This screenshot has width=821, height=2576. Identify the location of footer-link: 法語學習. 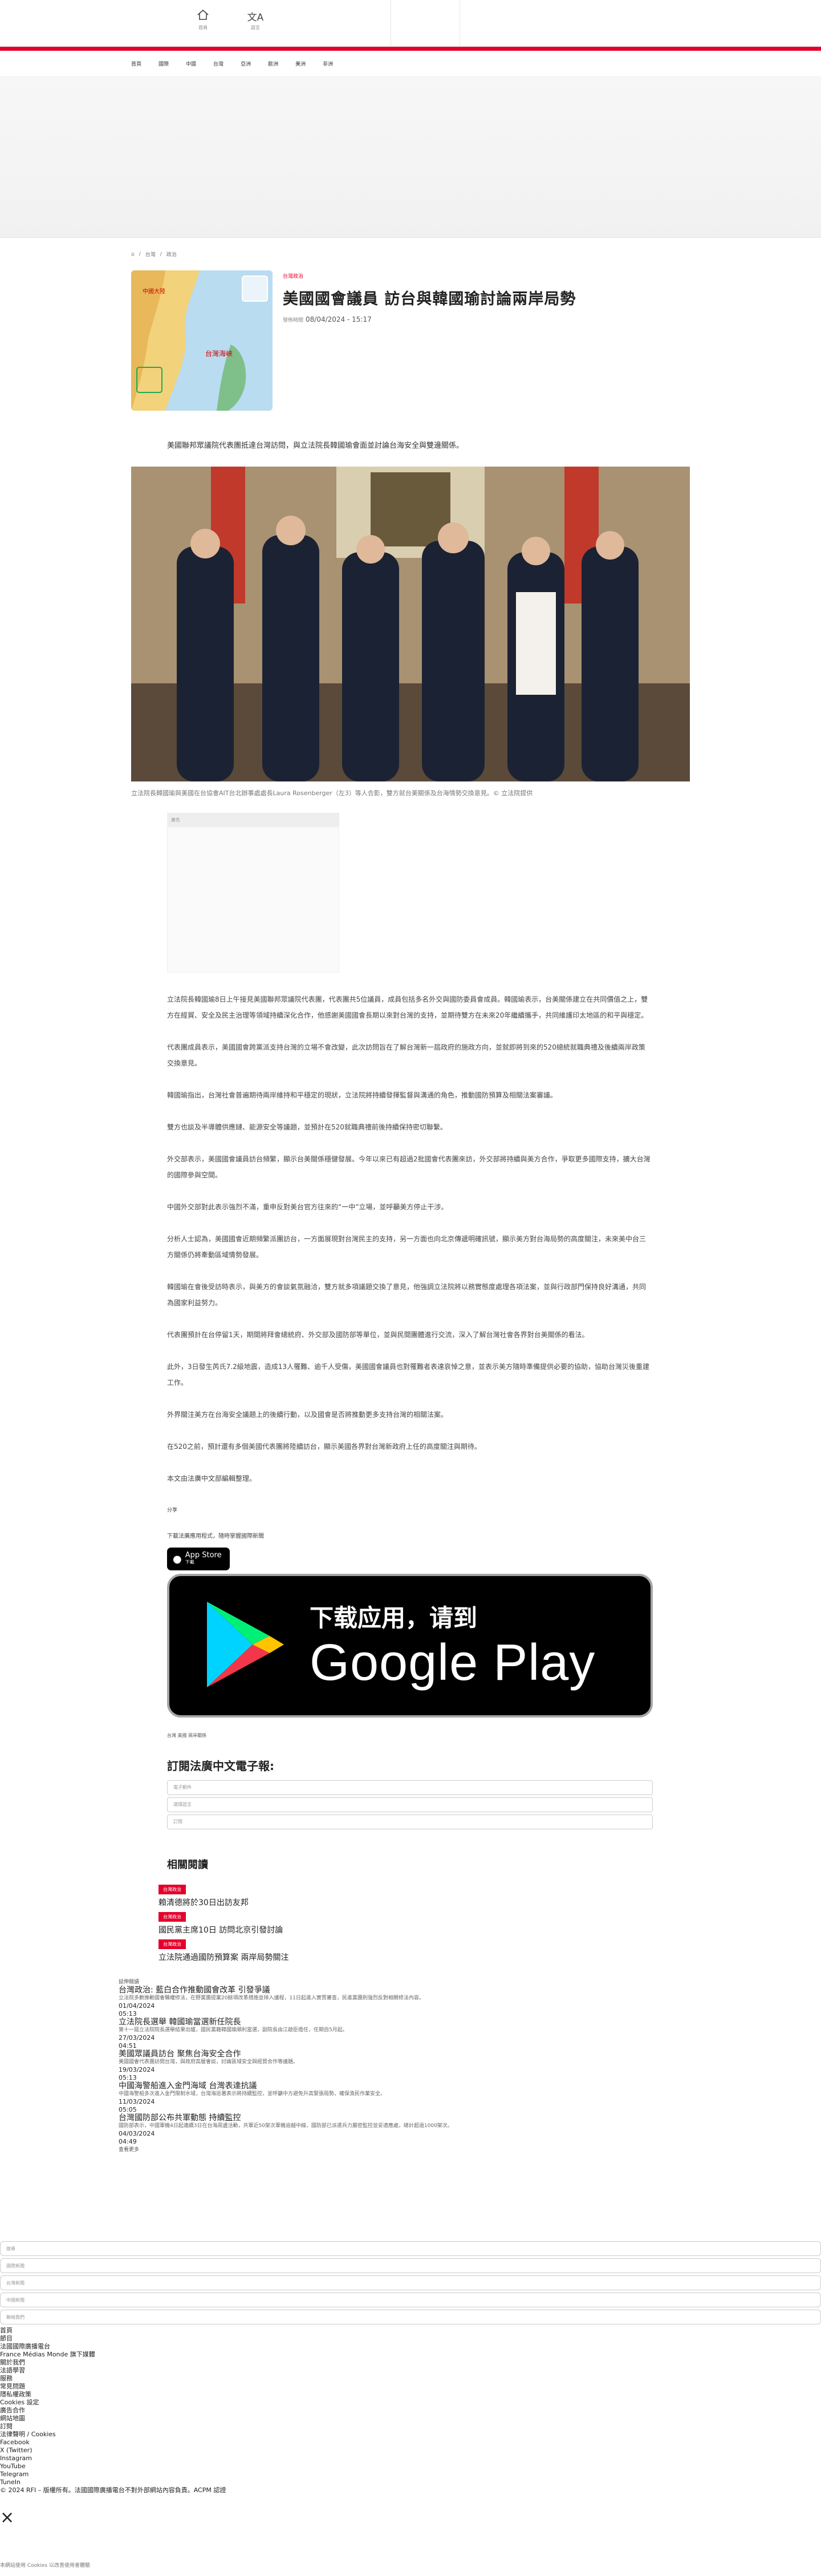
(410, 2371).